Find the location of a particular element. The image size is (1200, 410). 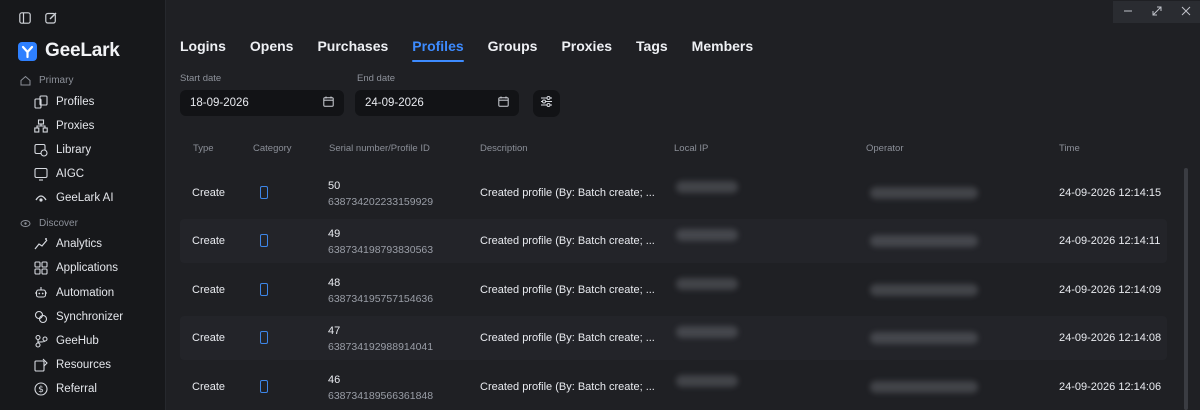

proxies-icon is located at coordinates (41, 126).